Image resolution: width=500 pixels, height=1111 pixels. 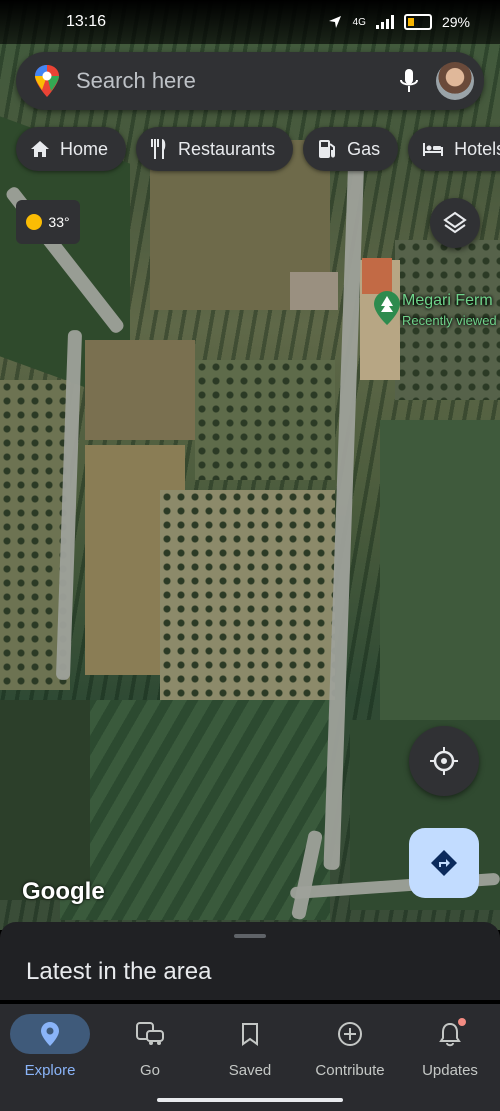 What do you see at coordinates (47, 81) in the screenshot?
I see `maps-pin-logo-icon` at bounding box center [47, 81].